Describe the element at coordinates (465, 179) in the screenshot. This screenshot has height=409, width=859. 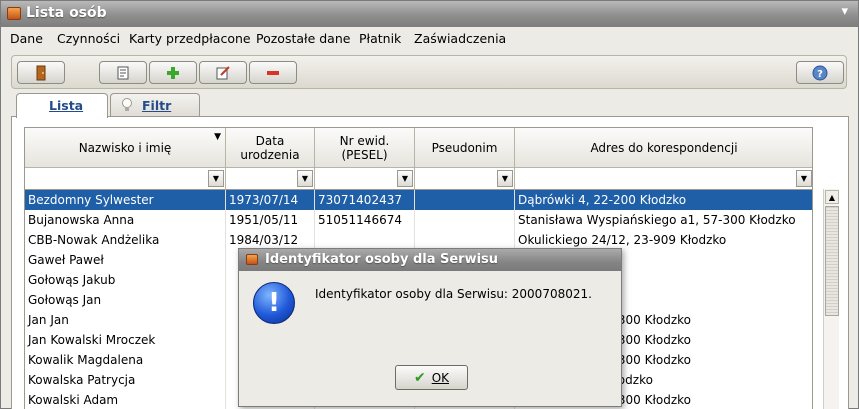
I see `filter-pseudonym: ▼` at that location.